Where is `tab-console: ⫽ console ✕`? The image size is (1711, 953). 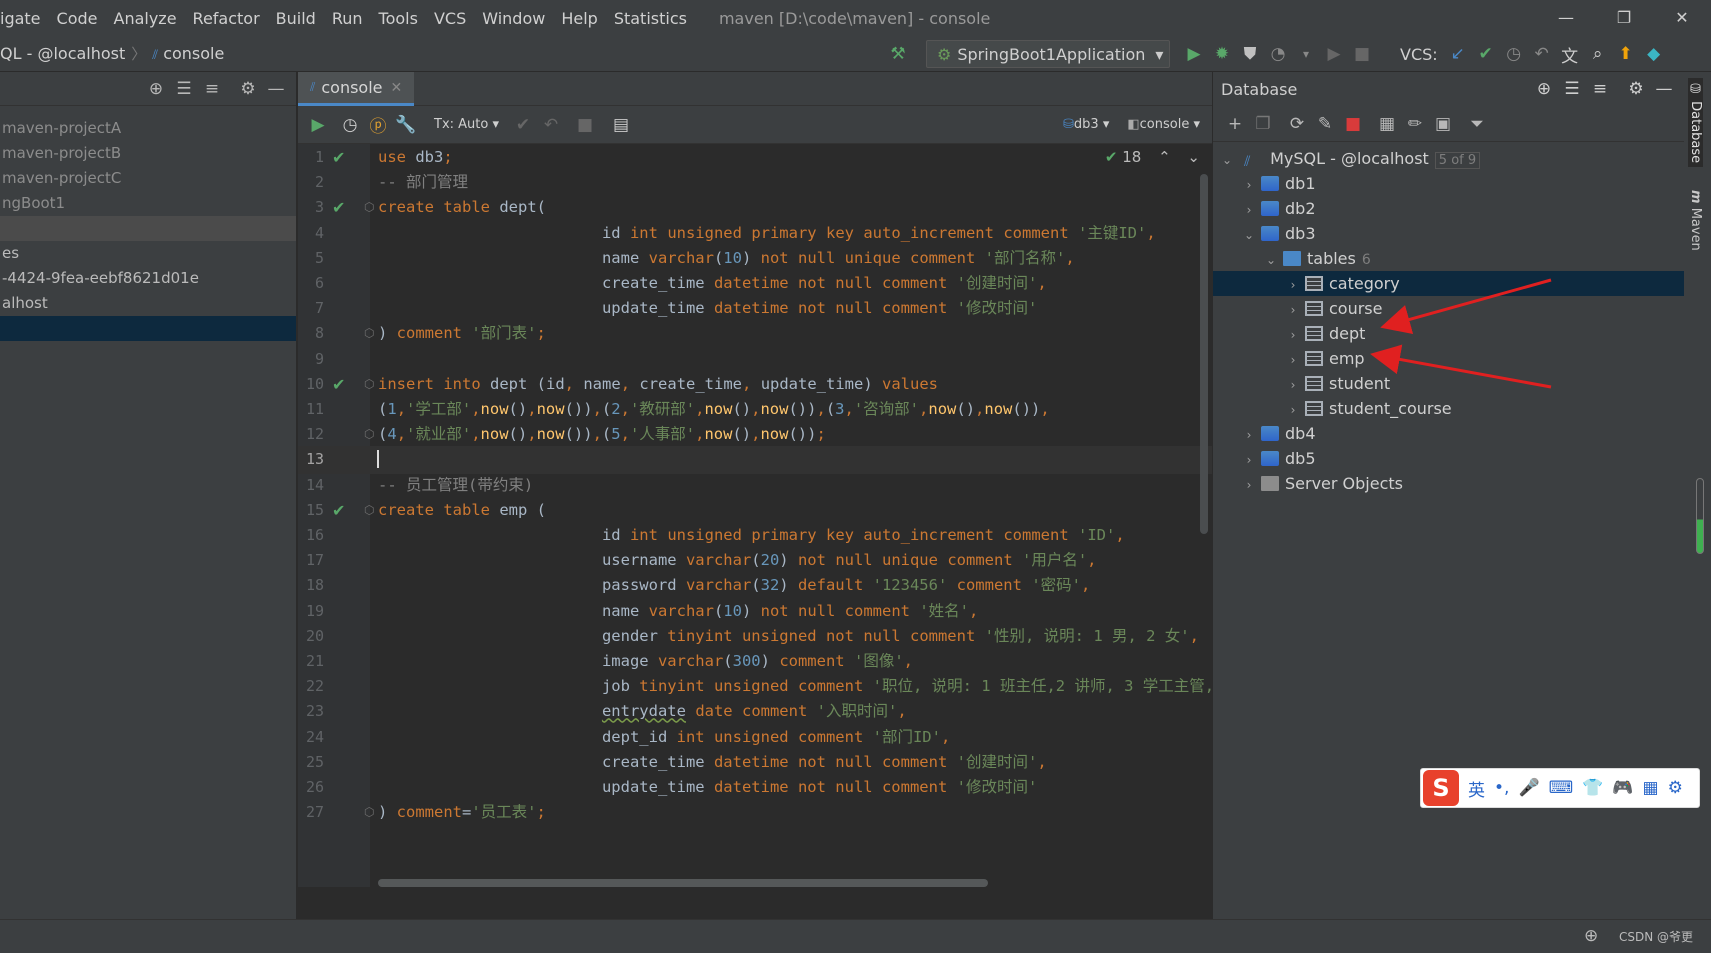
tab-console: ⫽ console ✕ is located at coordinates (356, 89).